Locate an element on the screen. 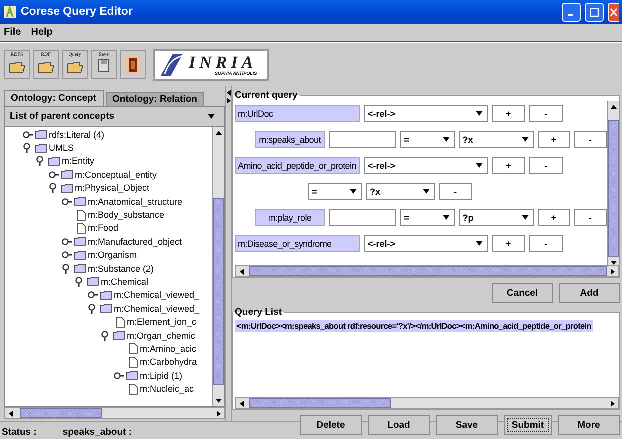  tree-item: m:Chemical is located at coordinates (125, 281).